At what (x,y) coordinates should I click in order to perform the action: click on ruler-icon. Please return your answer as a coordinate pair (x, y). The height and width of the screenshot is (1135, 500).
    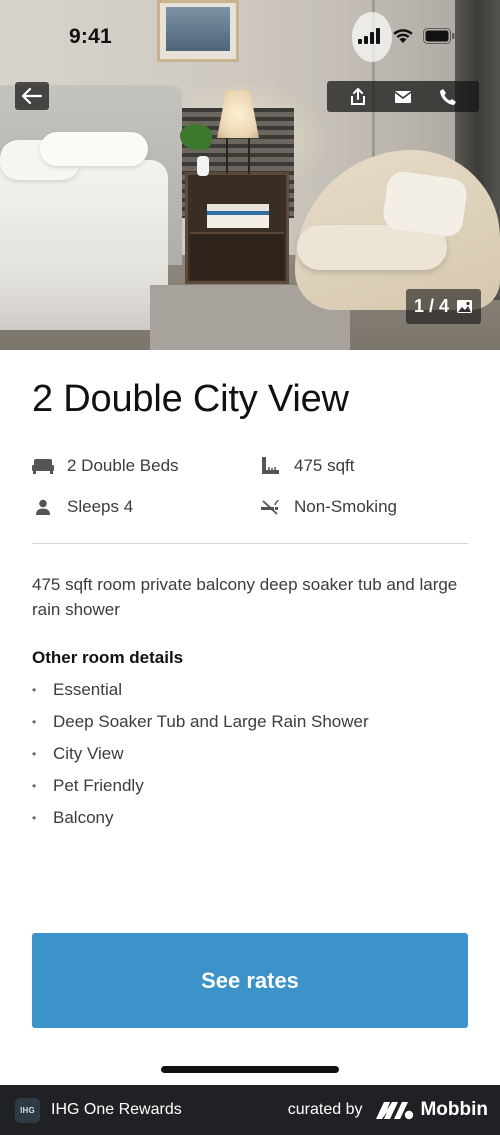
    Looking at the image, I should click on (270, 466).